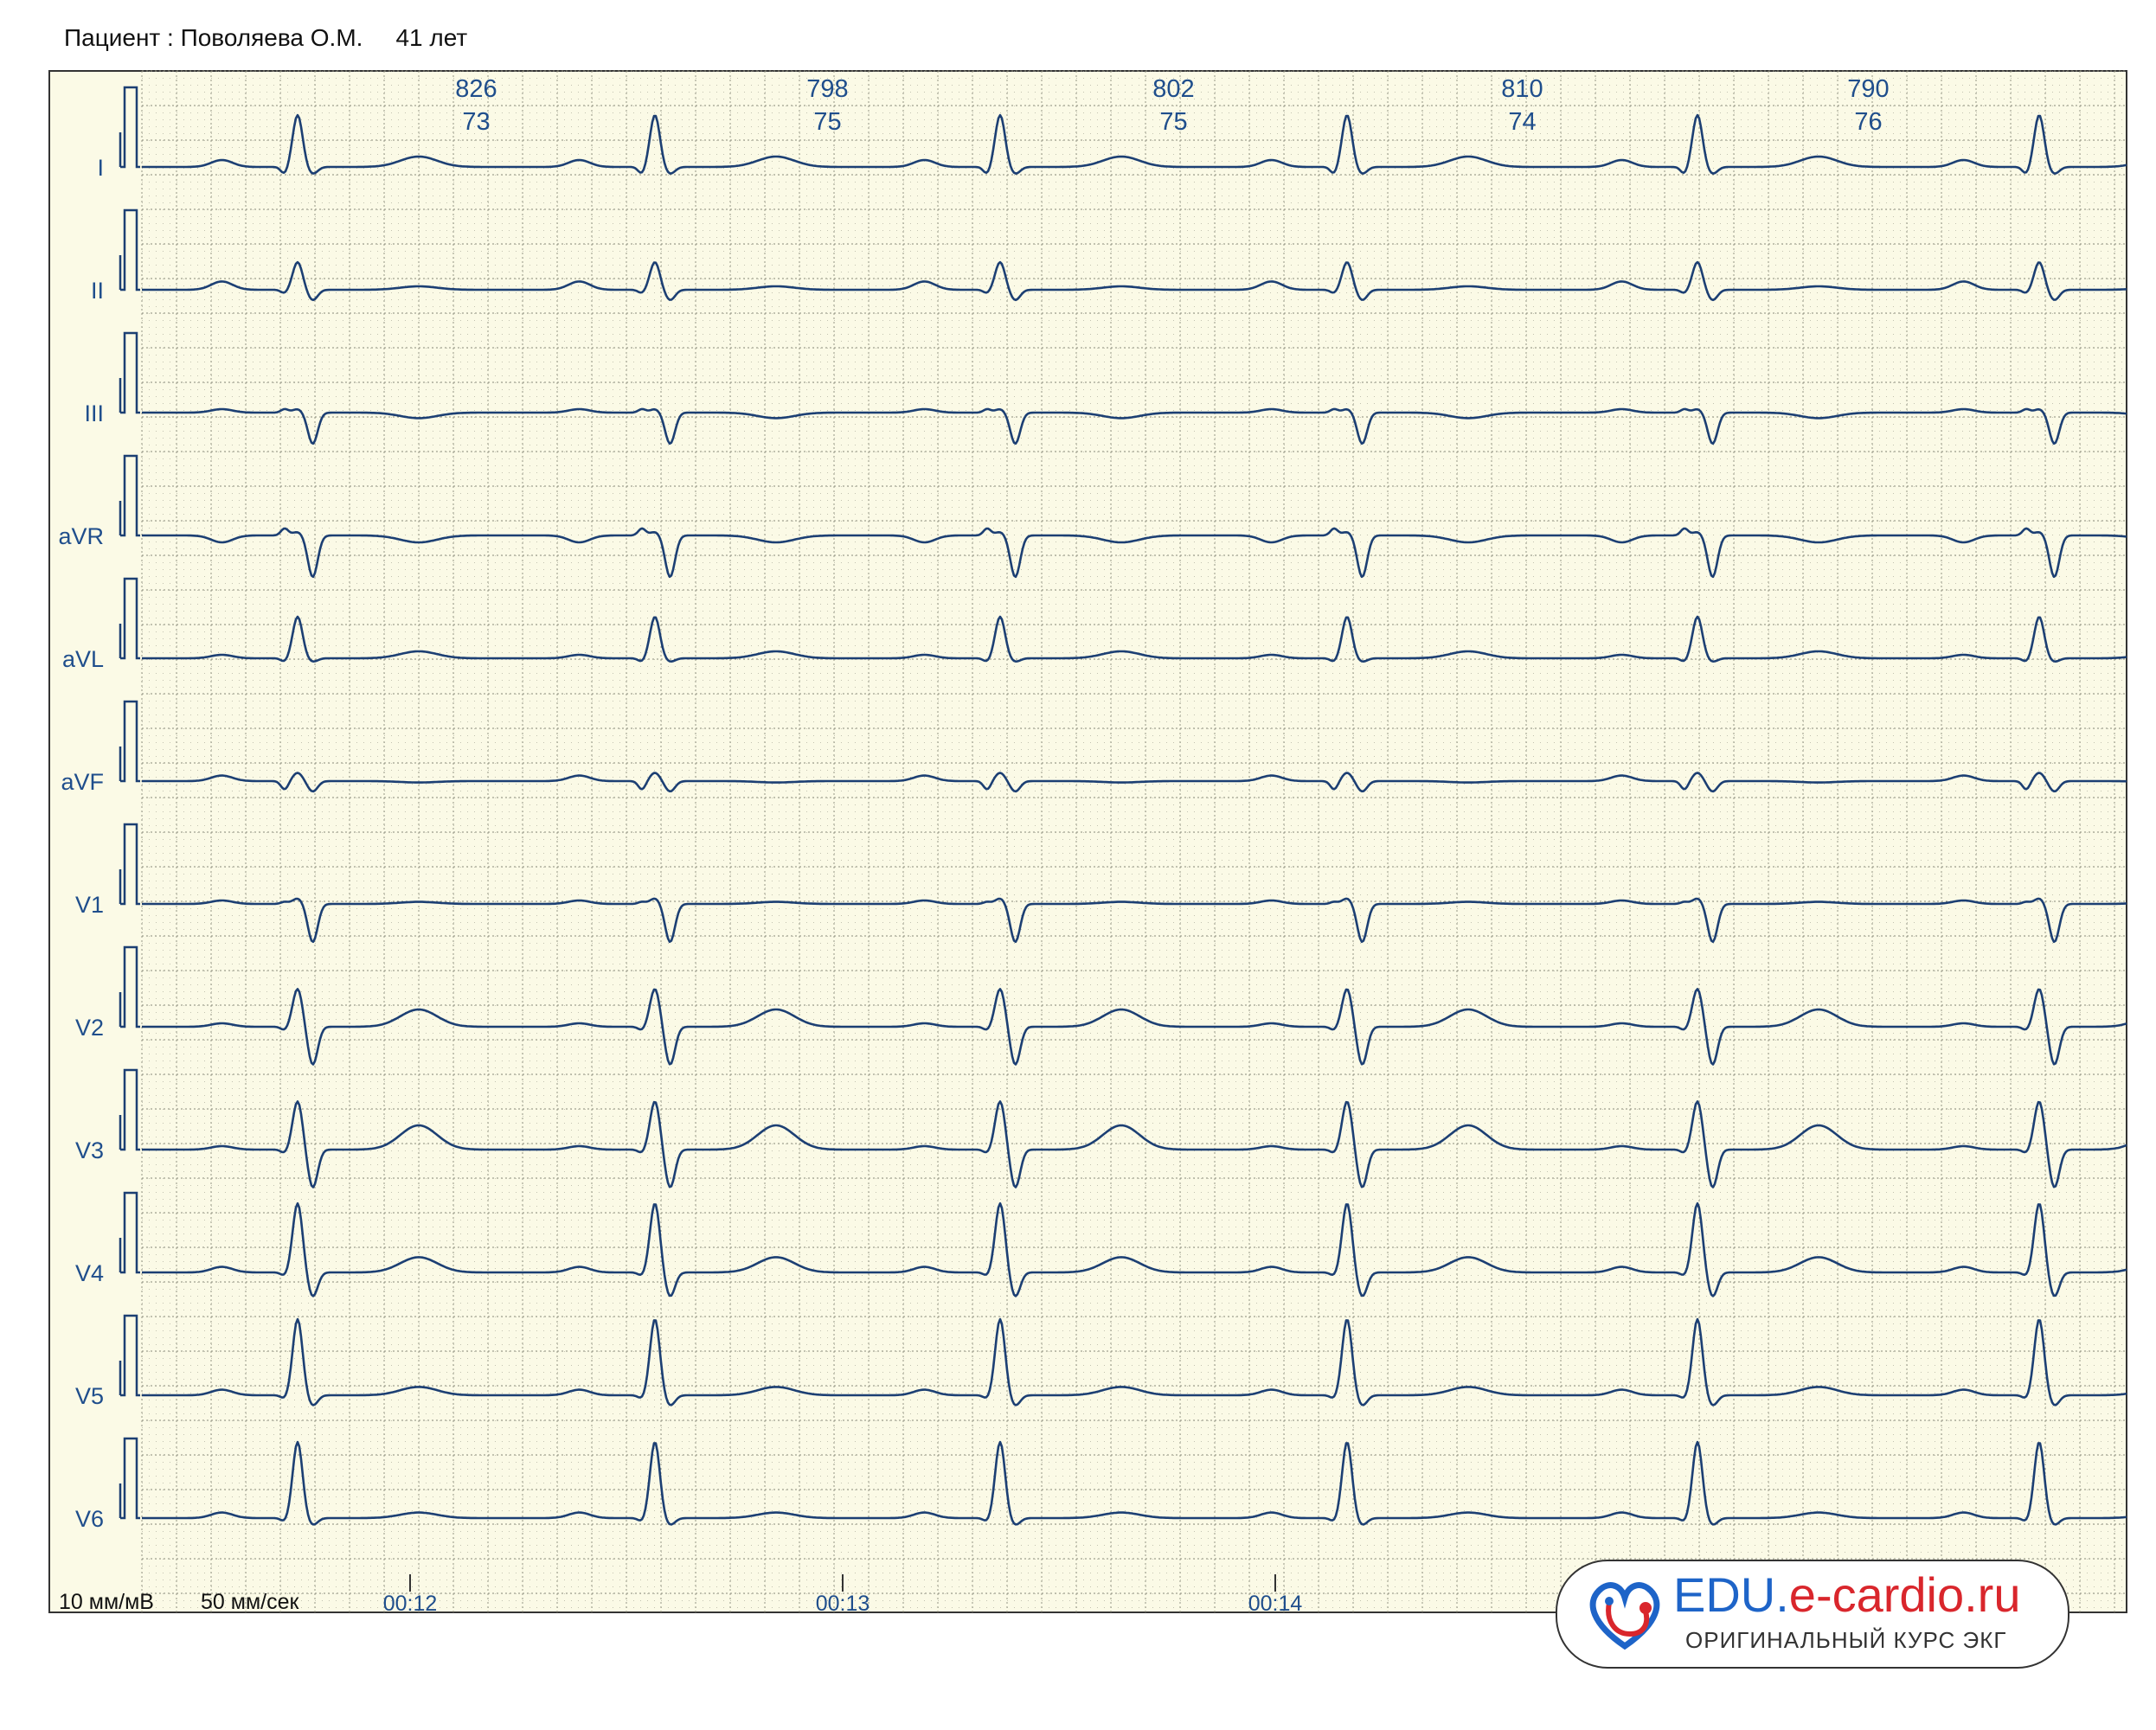  I want to click on lead-label-v5: V5, so click(89, 1396).